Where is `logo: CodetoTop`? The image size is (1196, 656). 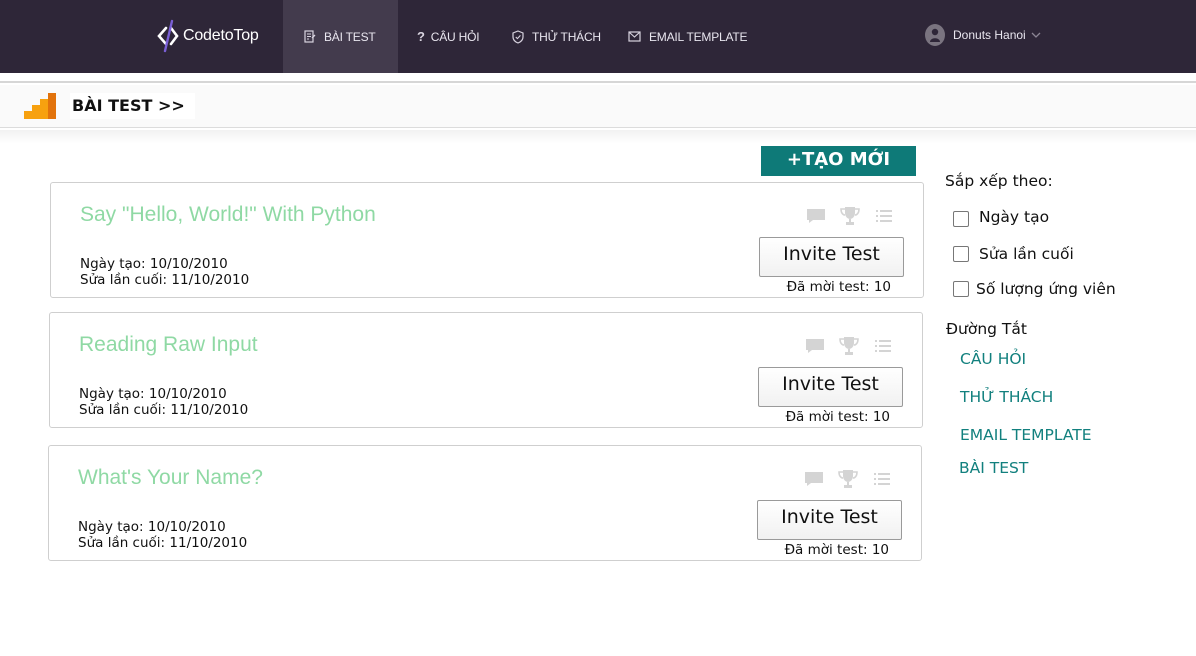
logo: CodetoTop is located at coordinates (208, 36).